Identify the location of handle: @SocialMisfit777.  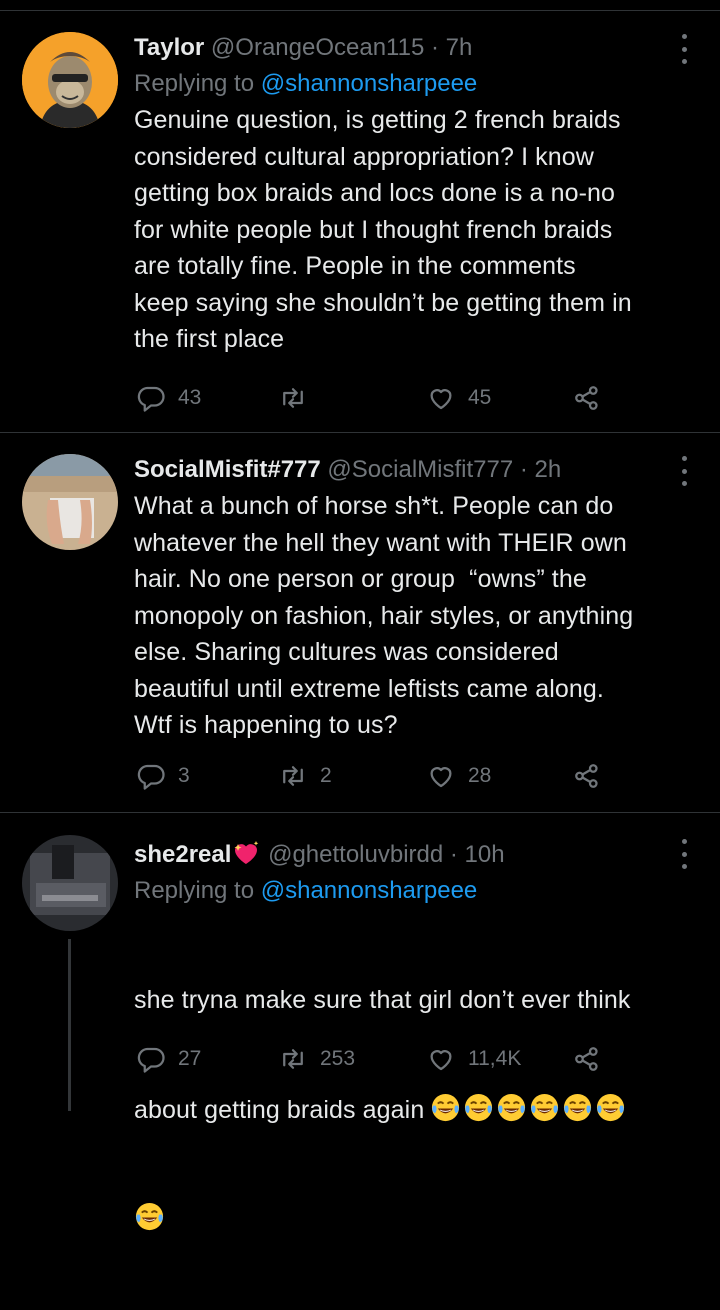
(420, 469).